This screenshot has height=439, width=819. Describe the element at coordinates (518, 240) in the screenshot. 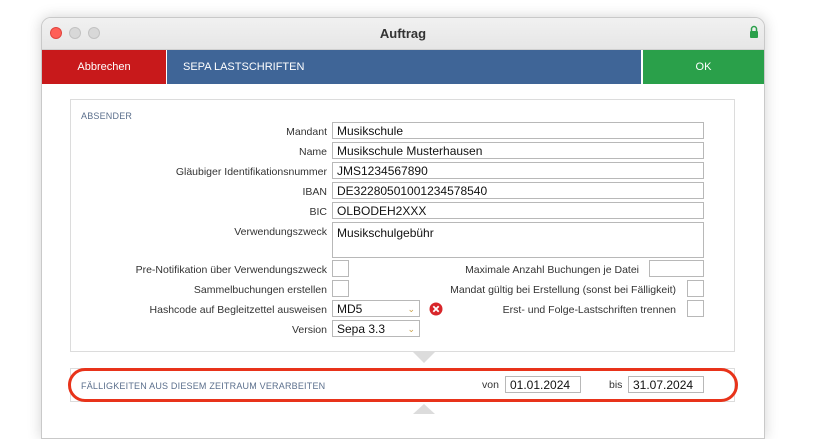

I see `purpose-field: Musikschulgebühr` at that location.